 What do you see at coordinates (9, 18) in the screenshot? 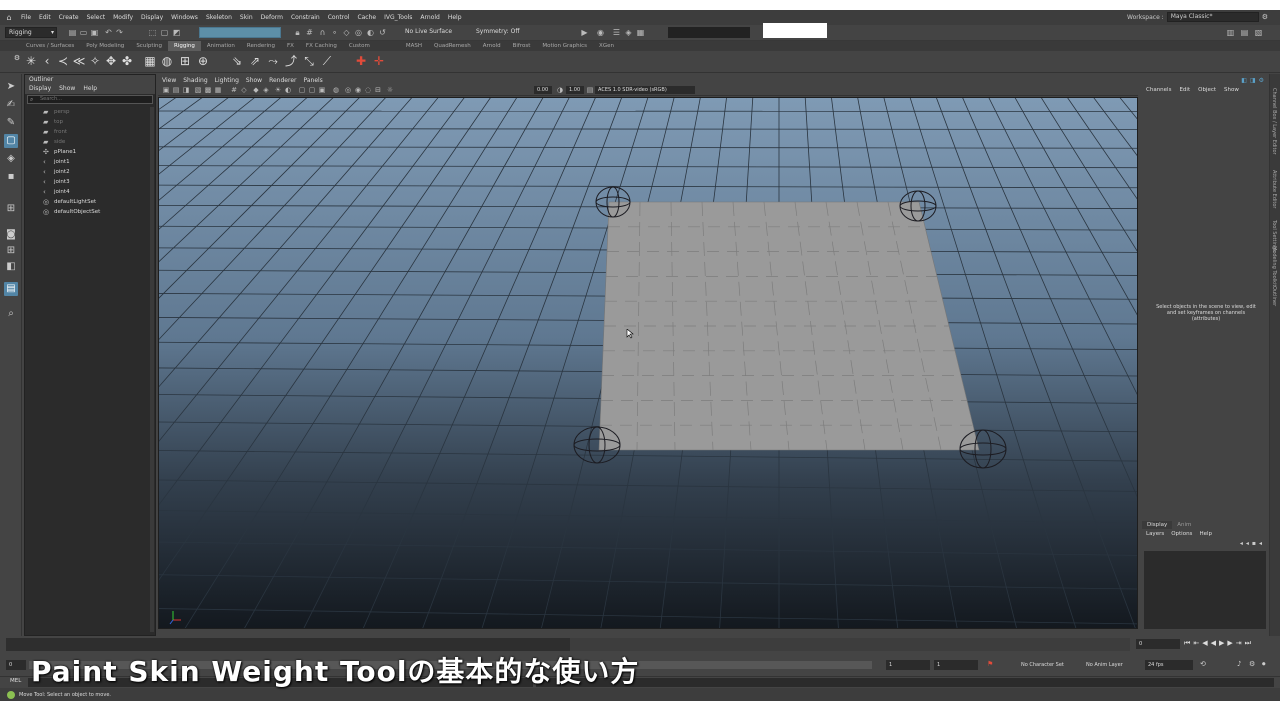
I see `home-icon: ⌂` at bounding box center [9, 18].